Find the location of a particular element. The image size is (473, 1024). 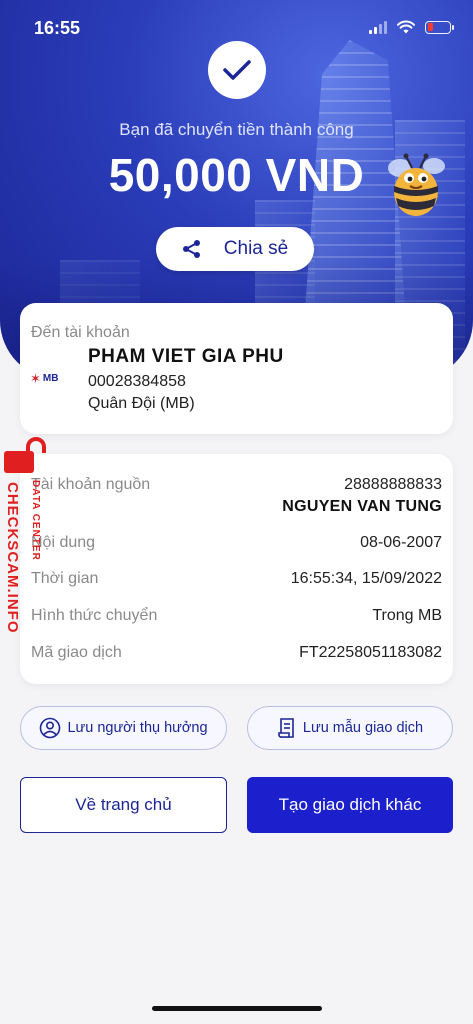

detail-row-time: Thời gian 16:55:34, 15/09/2022 is located at coordinates (236, 579).